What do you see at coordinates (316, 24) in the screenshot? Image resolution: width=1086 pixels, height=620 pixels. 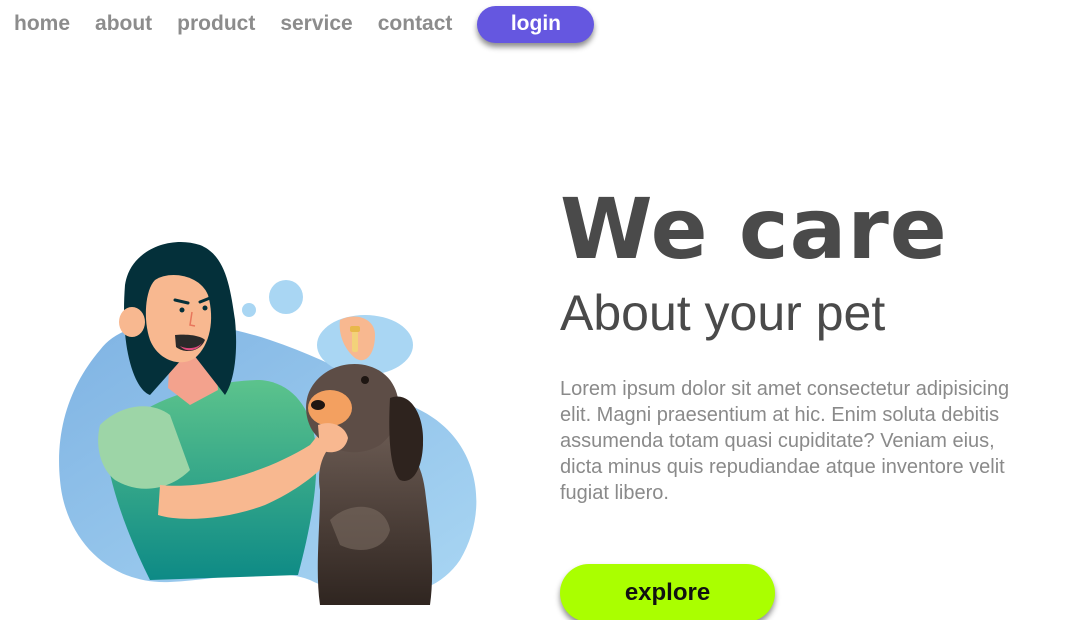 I see `nav-link-service: service` at bounding box center [316, 24].